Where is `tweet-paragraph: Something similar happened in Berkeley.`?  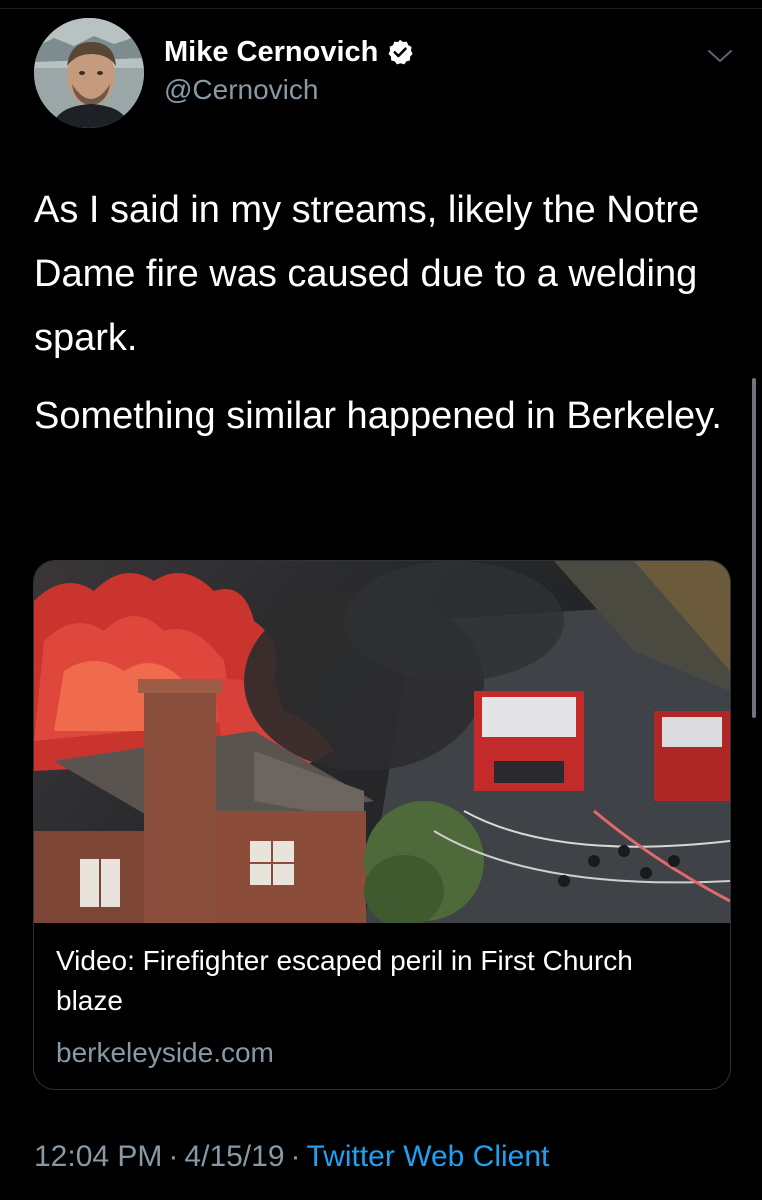 tweet-paragraph: Something similar happened in Berkeley. is located at coordinates (378, 416).